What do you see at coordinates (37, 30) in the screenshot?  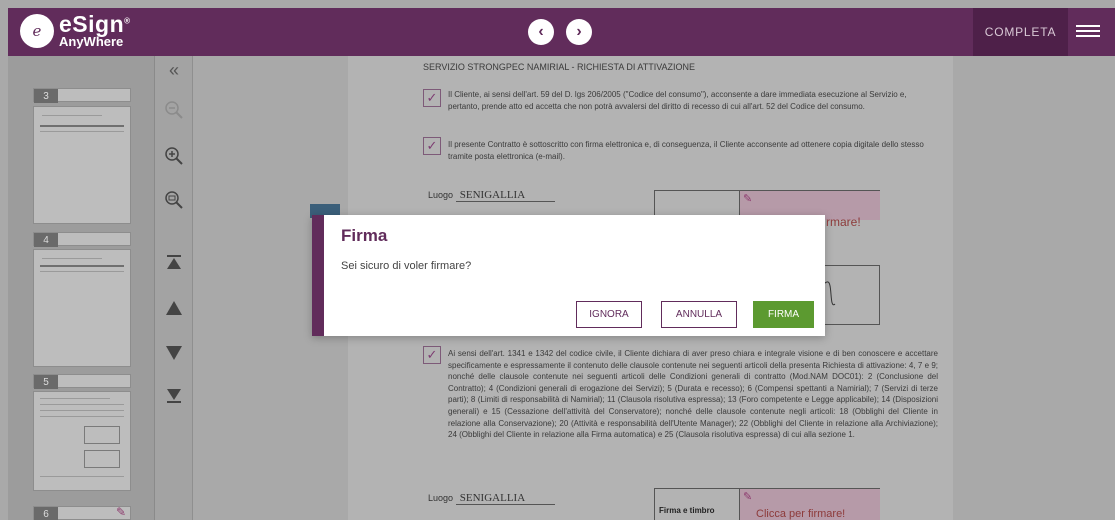 I see `logo-mark-icon: e` at bounding box center [37, 30].